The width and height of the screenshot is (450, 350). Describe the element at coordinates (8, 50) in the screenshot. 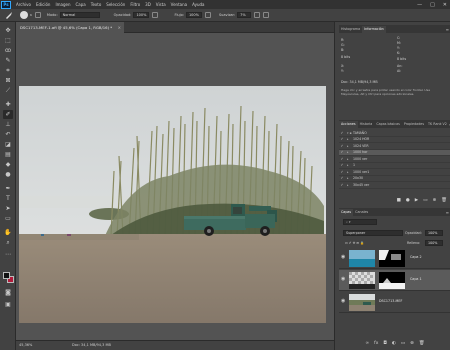

I see `lasso-tool-icon: ꝏ` at that location.